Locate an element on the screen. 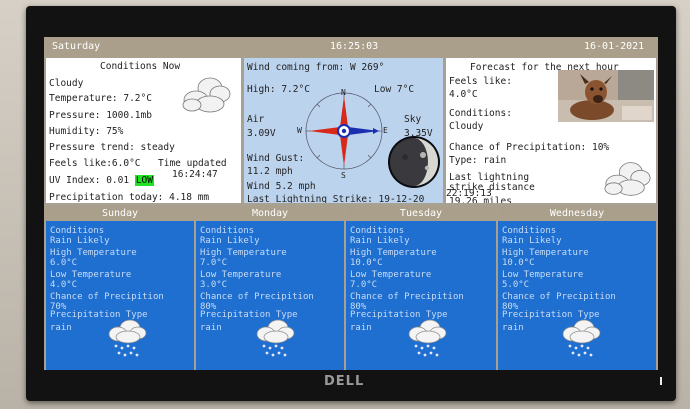 The image size is (690, 409). current-summary: Cloudy is located at coordinates (66, 83).